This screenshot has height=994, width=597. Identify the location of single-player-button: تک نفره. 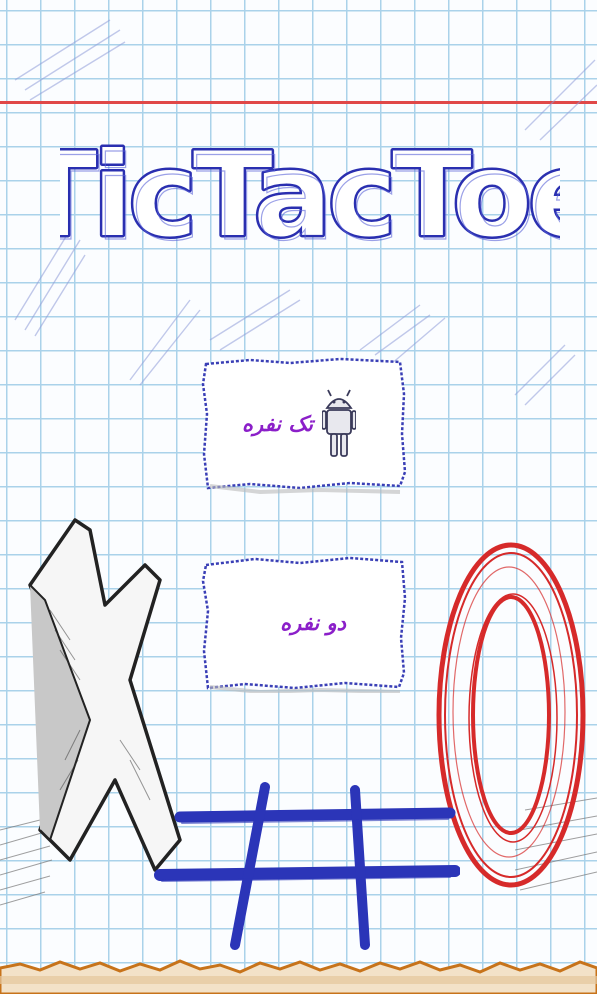
(304, 424).